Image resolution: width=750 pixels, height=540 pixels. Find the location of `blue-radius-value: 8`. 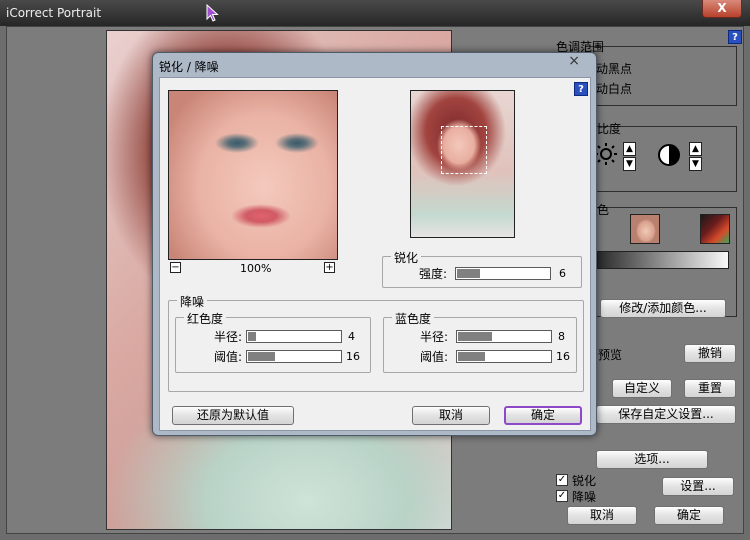

blue-radius-value: 8 is located at coordinates (561, 336).